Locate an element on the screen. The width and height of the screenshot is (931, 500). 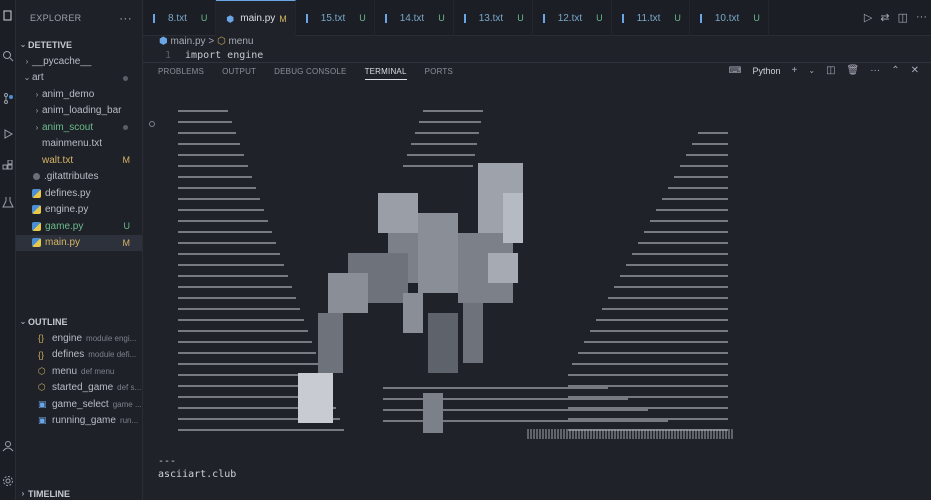
file-tree-item: mainmenu.txt is located at coordinates (79, 144).